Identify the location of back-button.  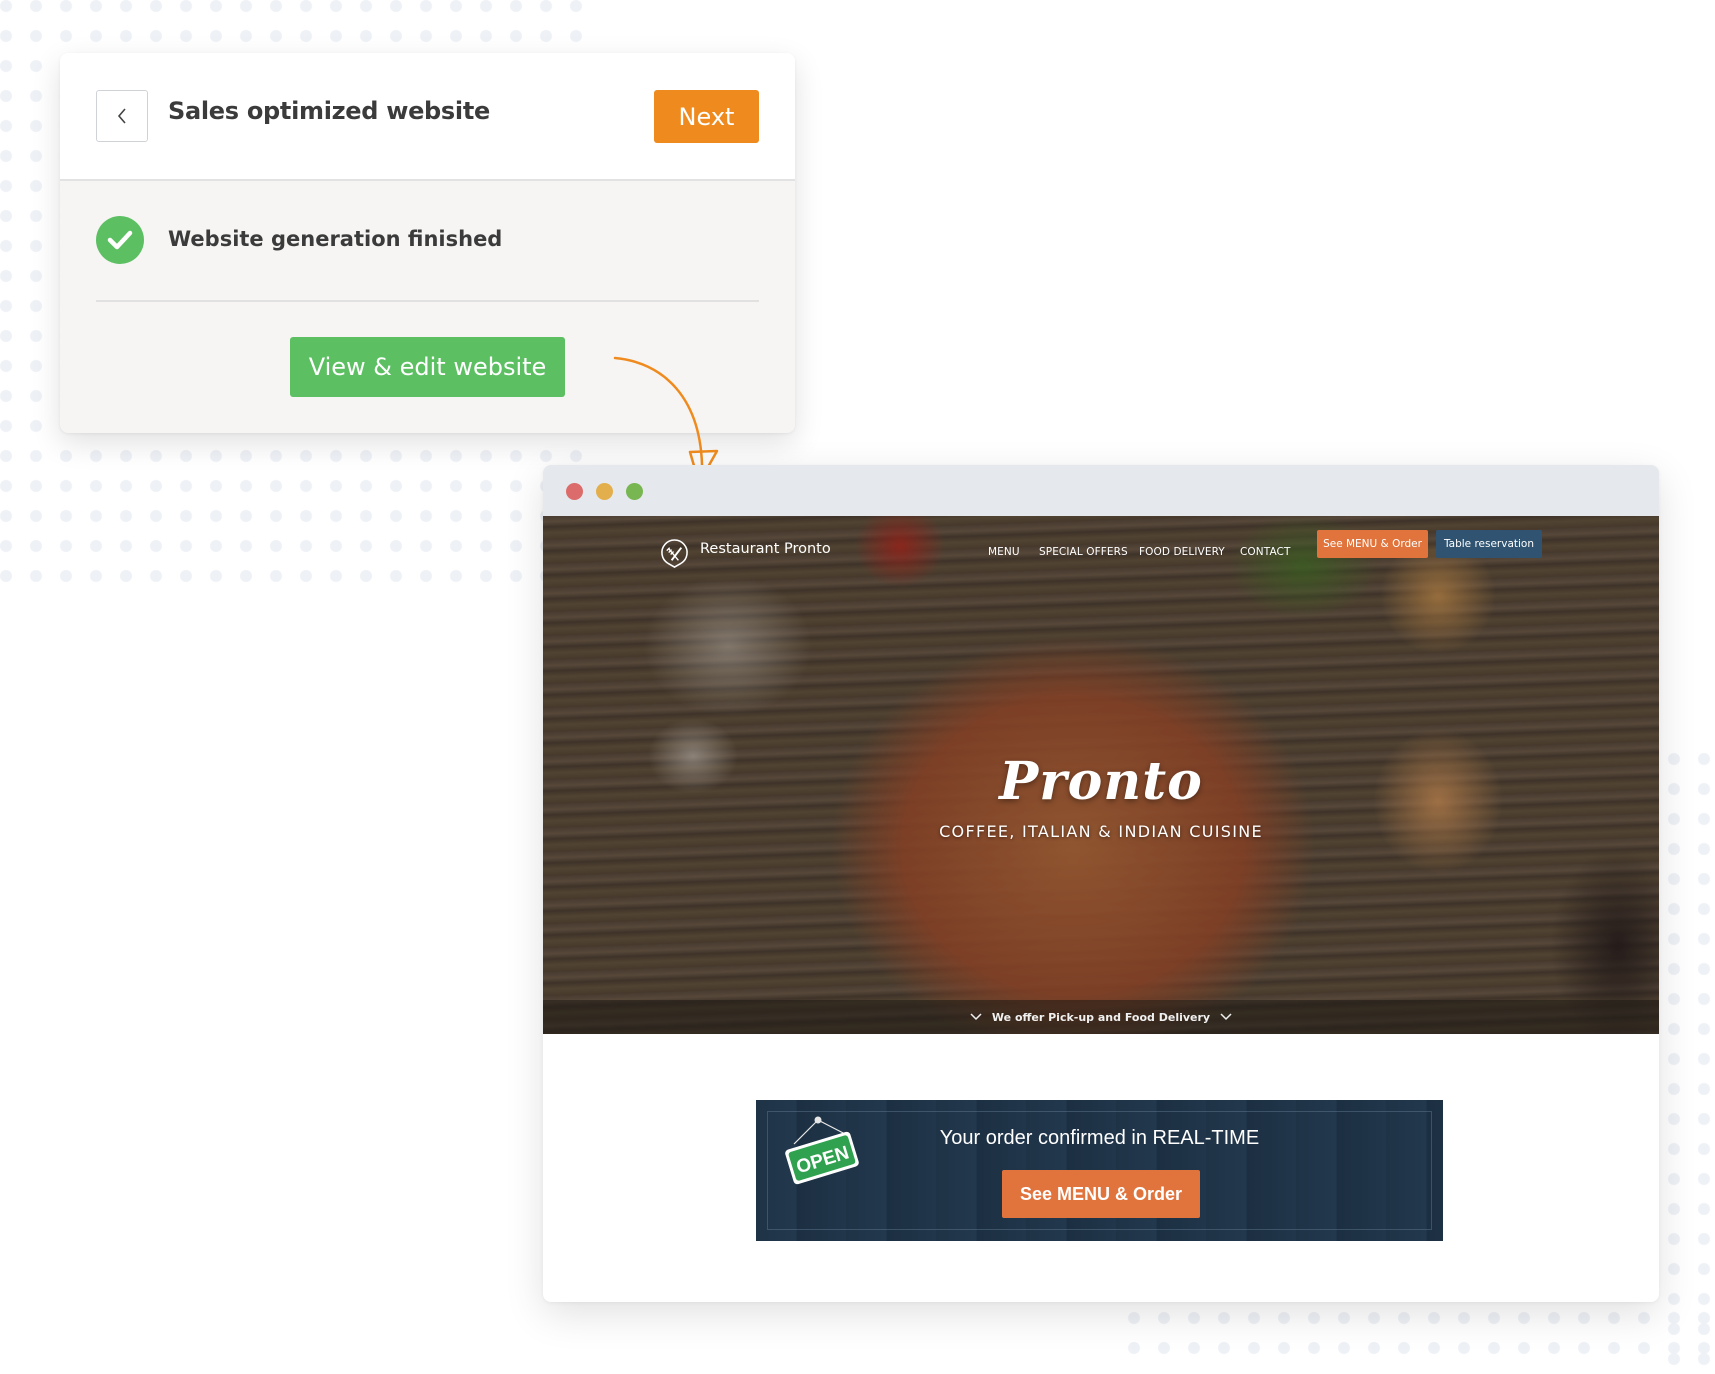
(122, 116).